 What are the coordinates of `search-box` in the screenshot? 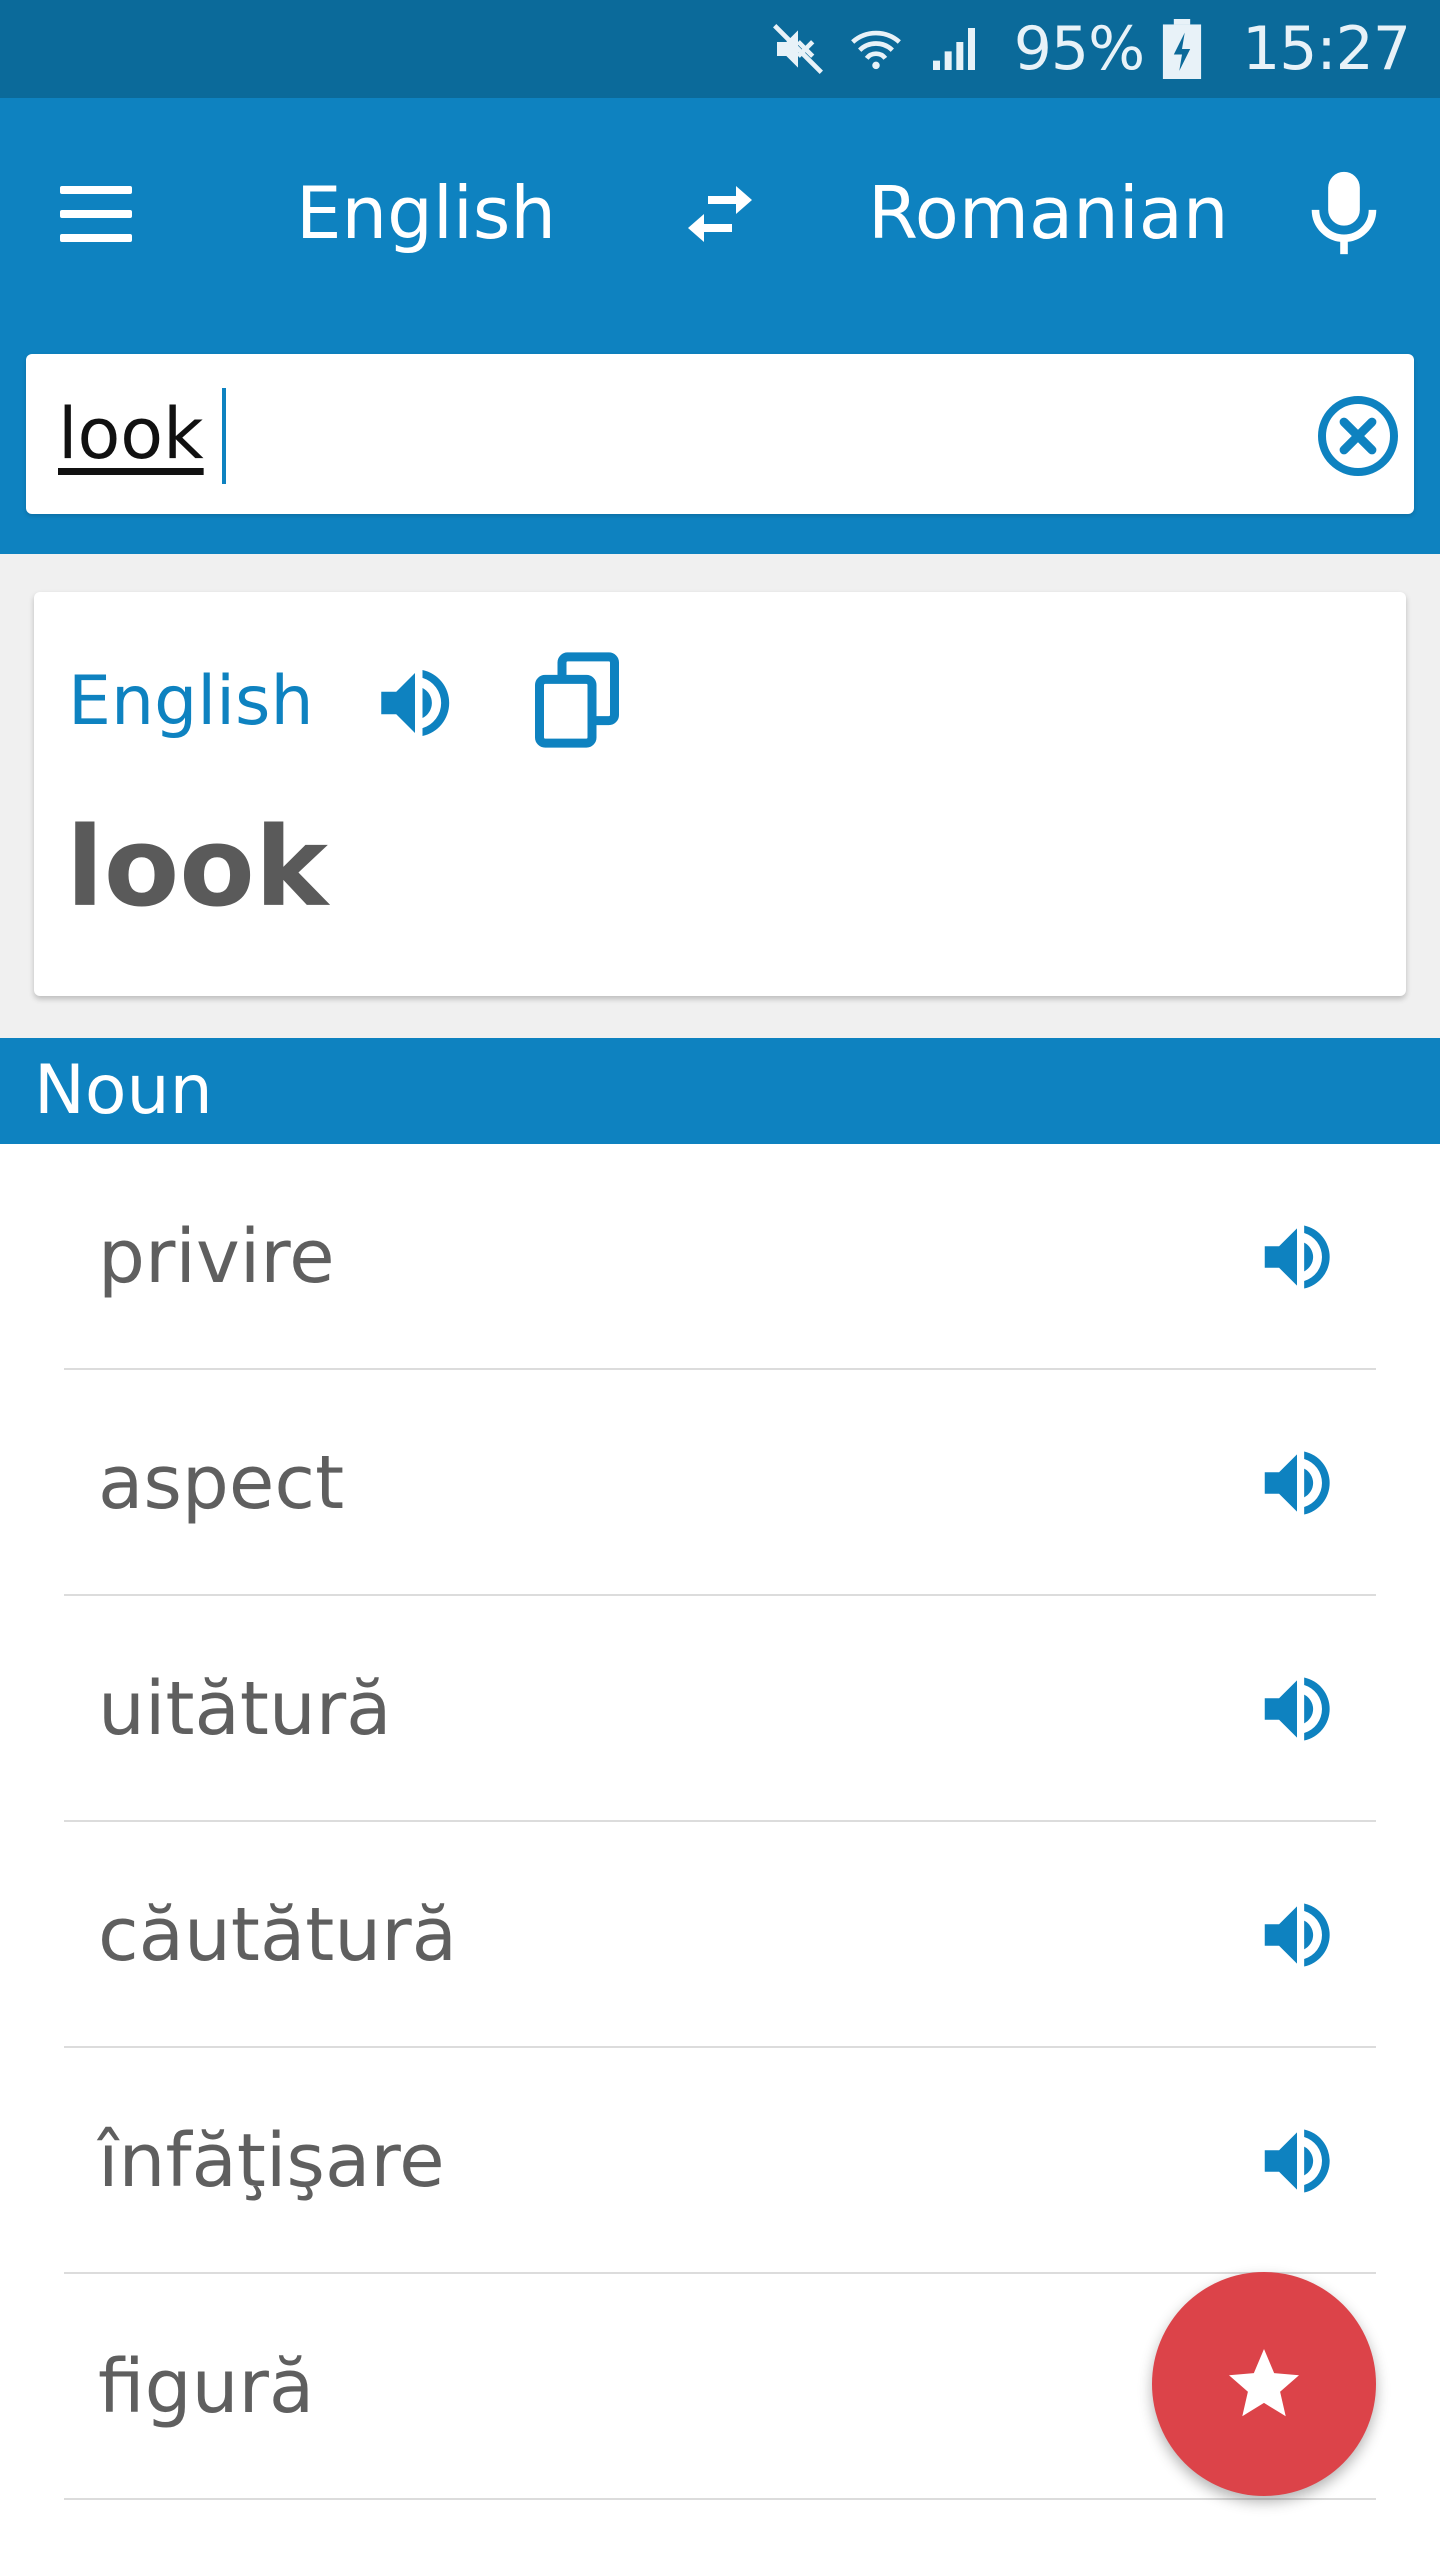 It's located at (720, 434).